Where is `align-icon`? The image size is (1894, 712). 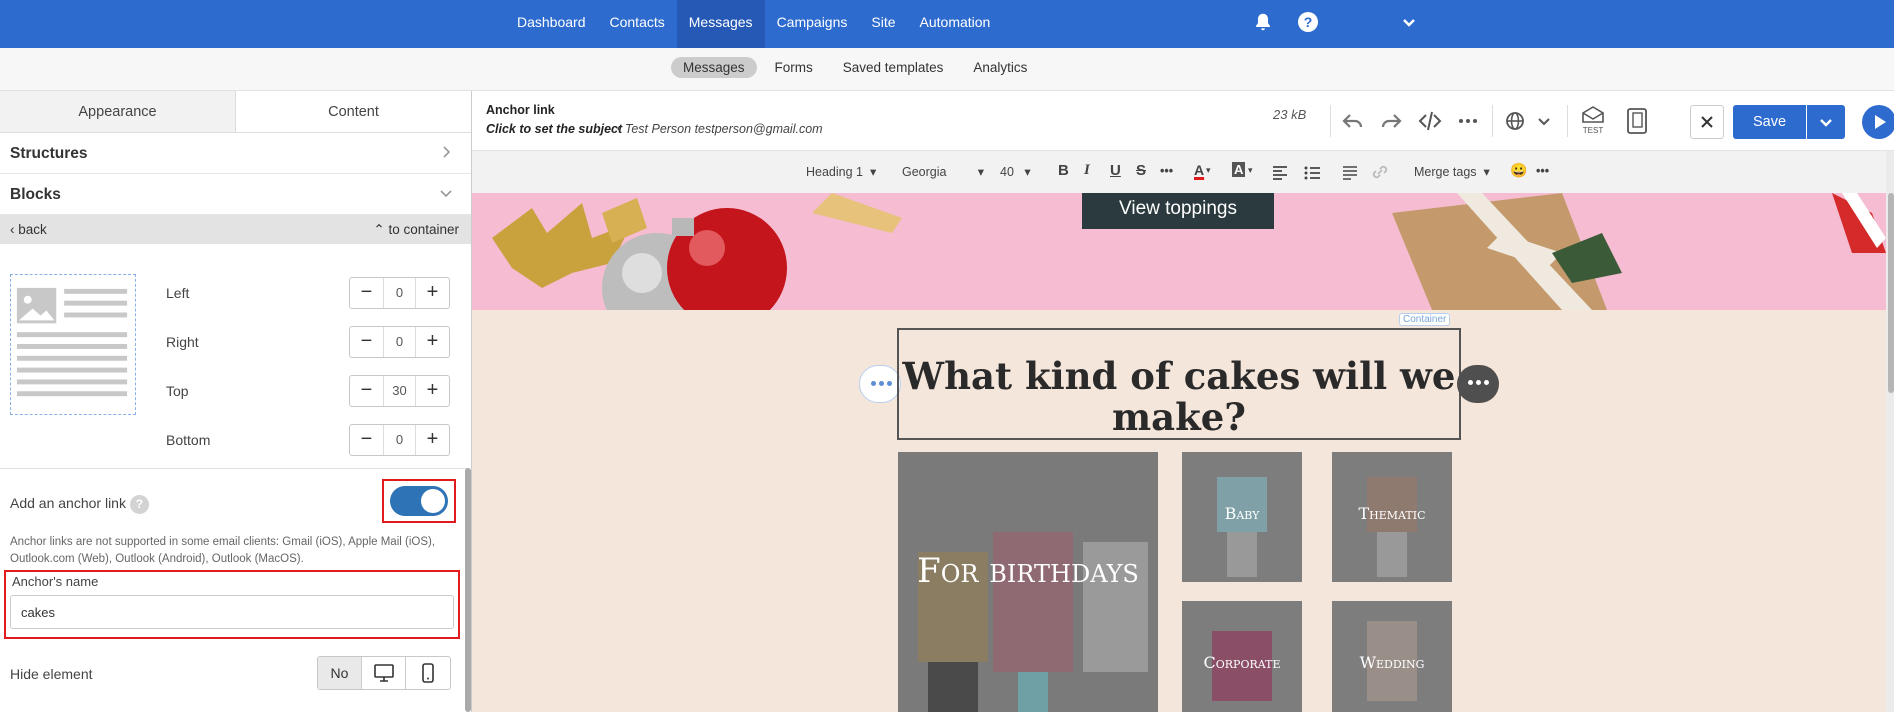
align-icon is located at coordinates (1280, 172).